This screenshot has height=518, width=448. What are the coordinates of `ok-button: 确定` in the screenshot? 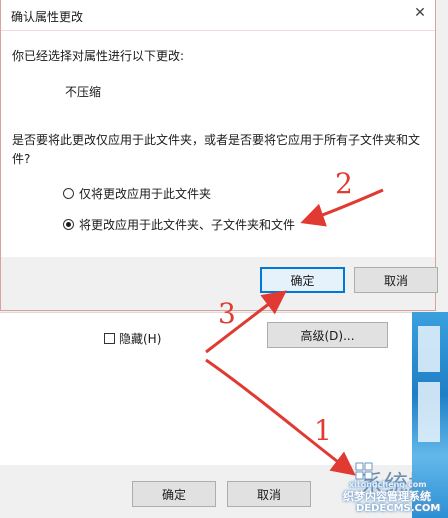 It's located at (302, 280).